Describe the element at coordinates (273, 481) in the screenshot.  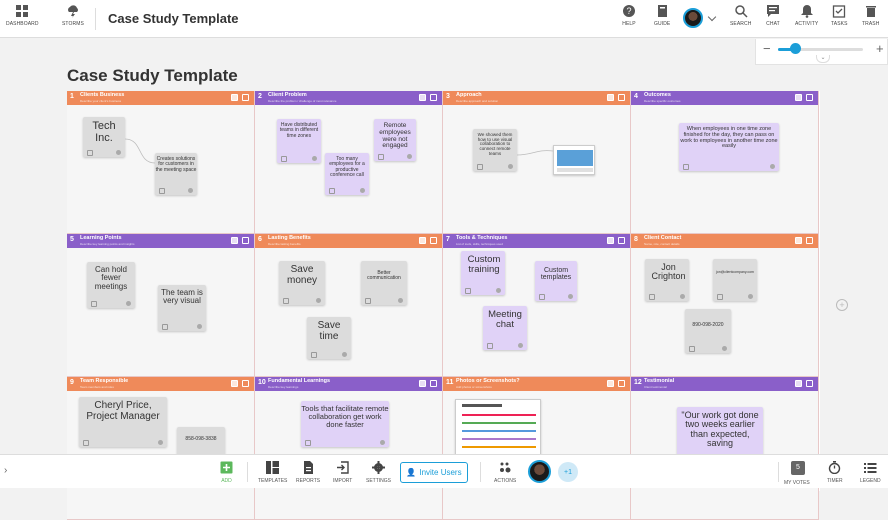
I see `templates-label: TEMPLATES` at that location.